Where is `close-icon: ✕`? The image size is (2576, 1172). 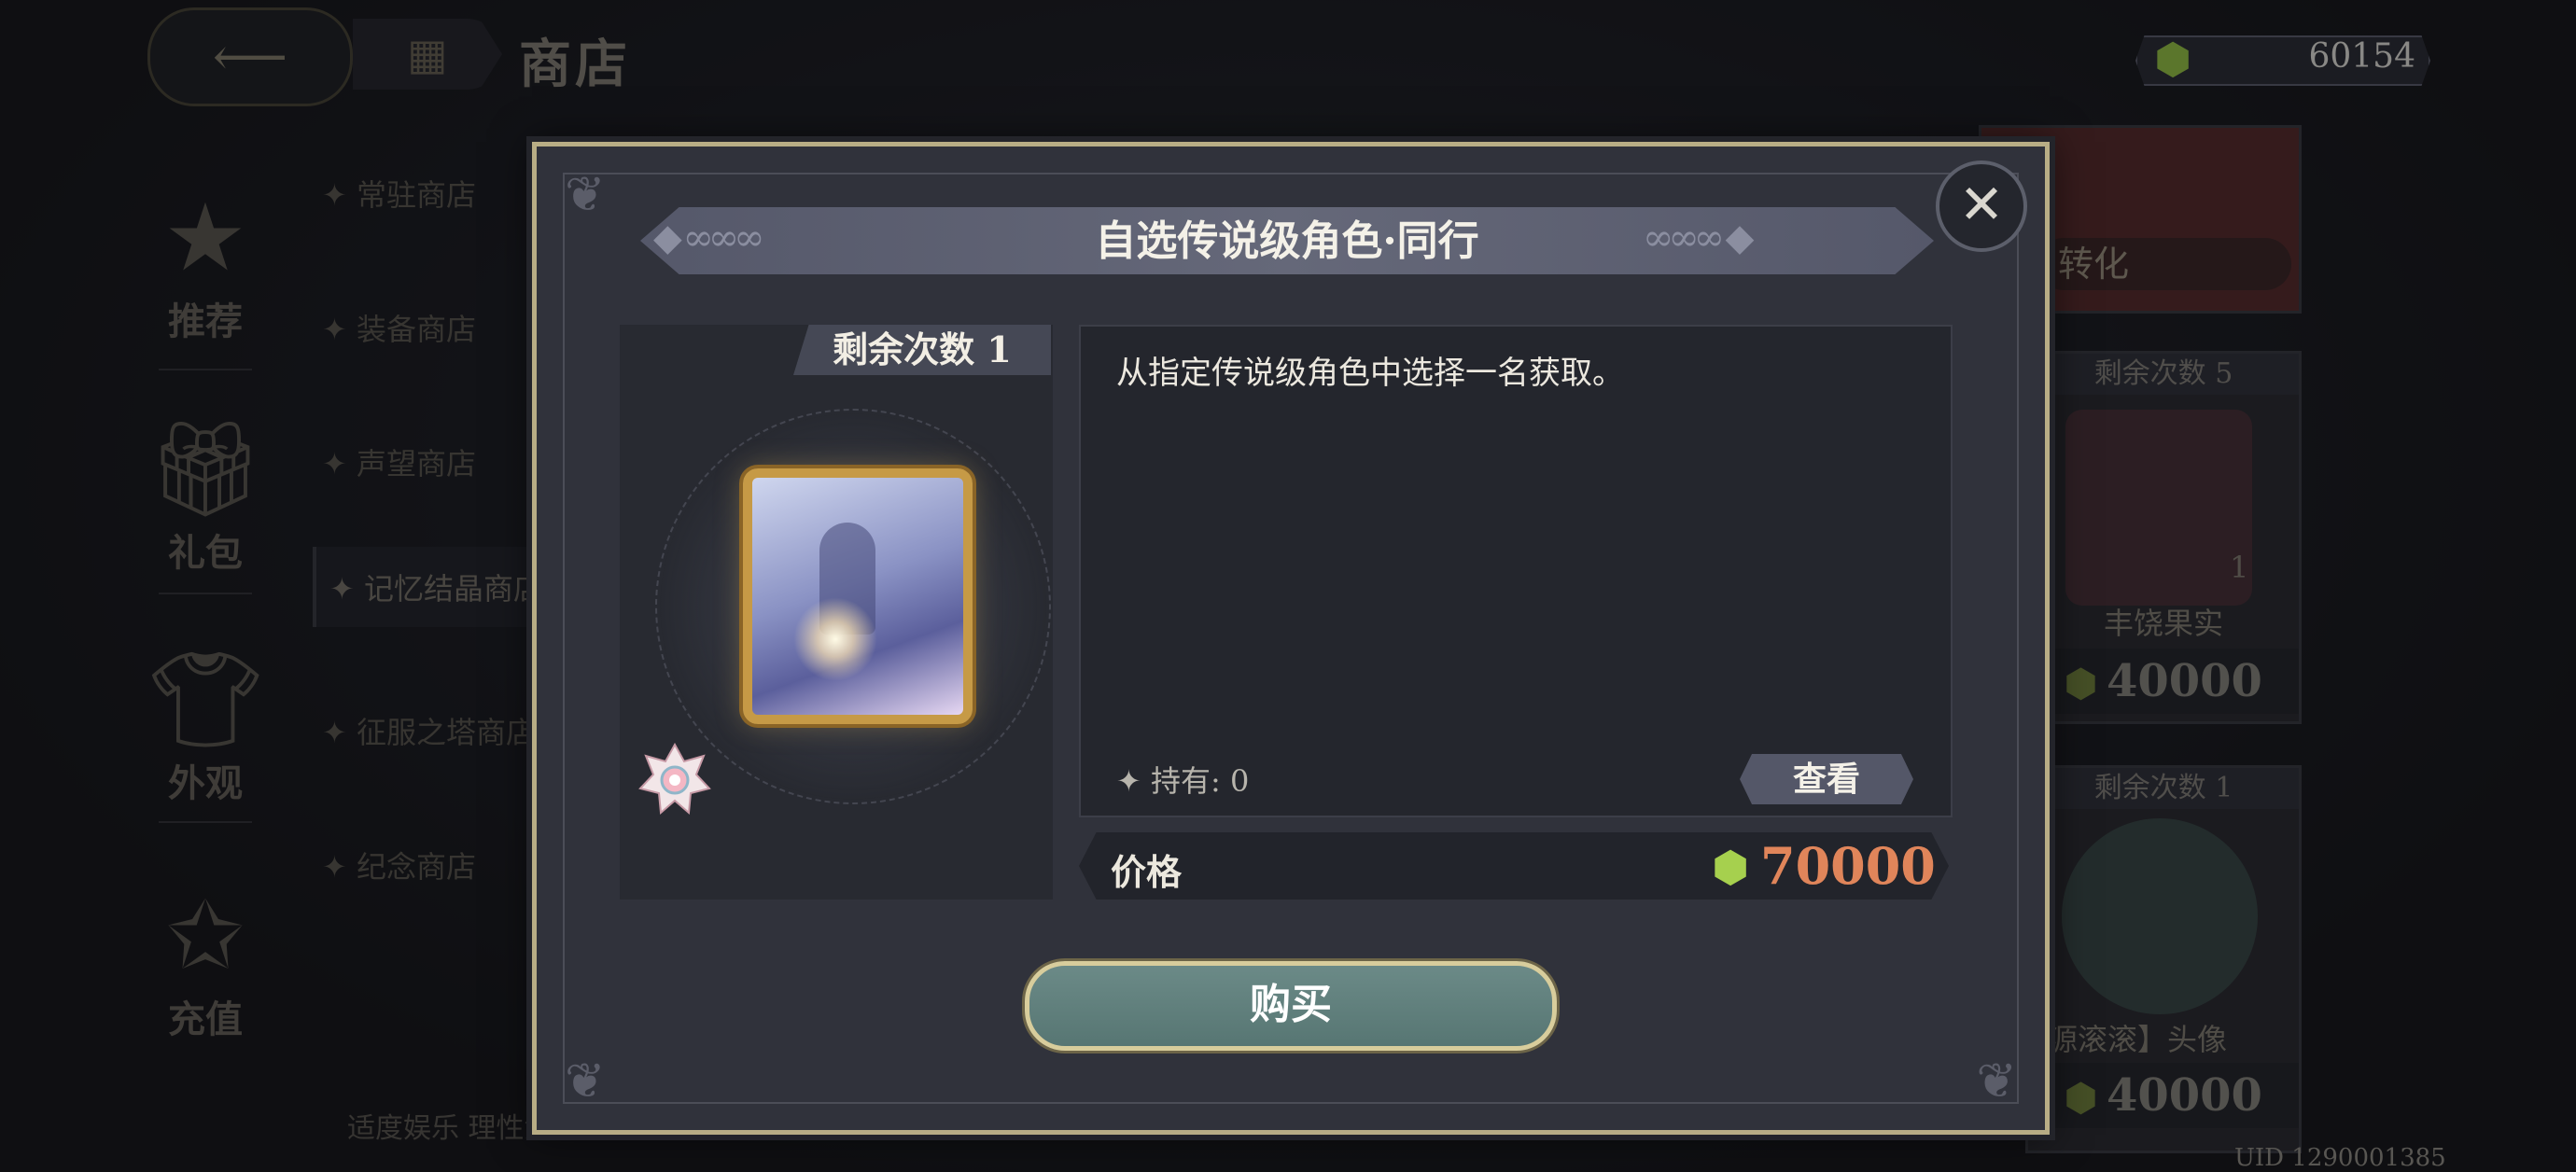 close-icon: ✕ is located at coordinates (1981, 204).